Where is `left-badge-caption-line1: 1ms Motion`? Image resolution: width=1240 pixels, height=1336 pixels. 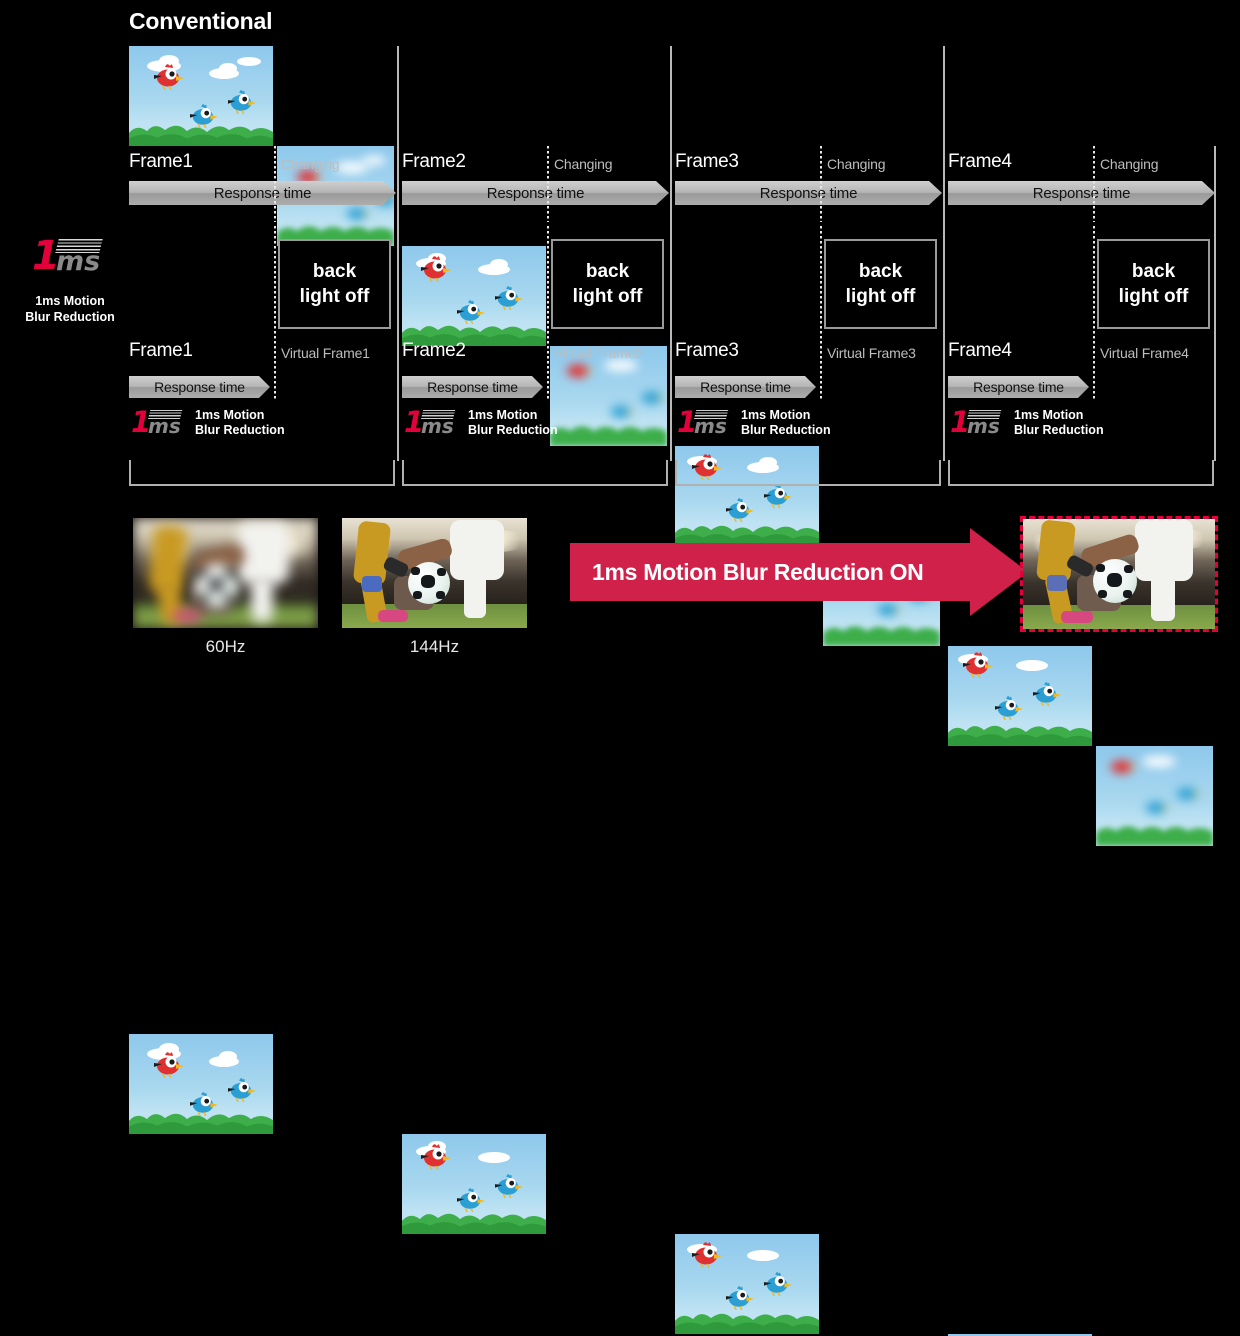 left-badge-caption-line1: 1ms Motion is located at coordinates (70, 301).